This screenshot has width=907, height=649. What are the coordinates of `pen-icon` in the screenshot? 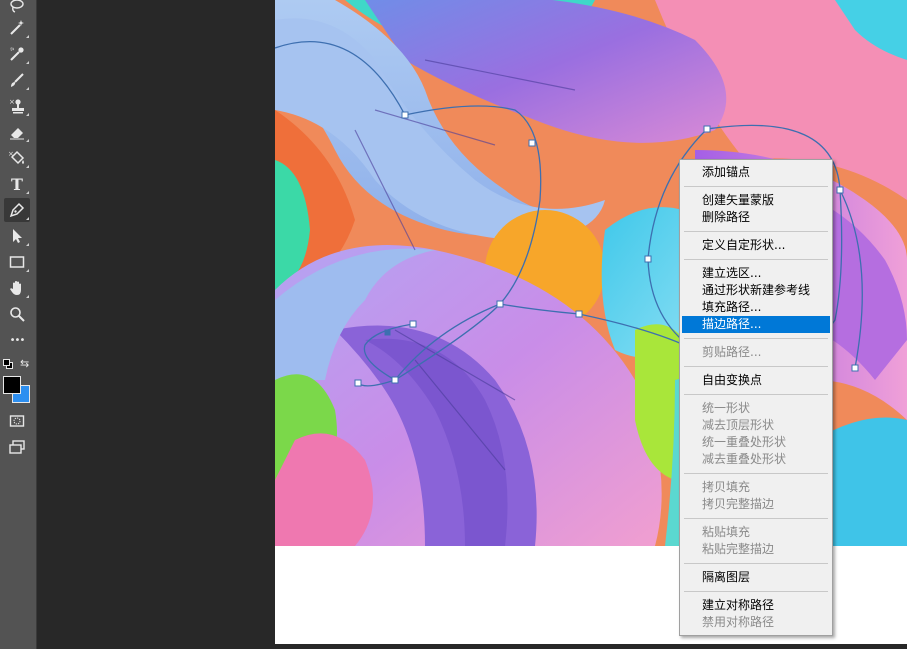 It's located at (17, 210).